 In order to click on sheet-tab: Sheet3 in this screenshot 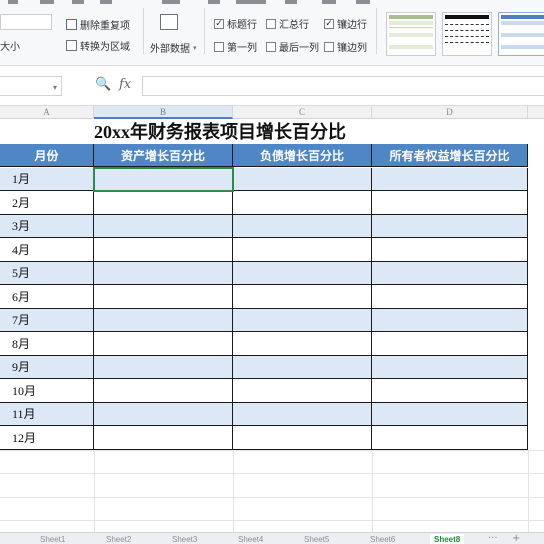, I will do `click(184, 539)`.